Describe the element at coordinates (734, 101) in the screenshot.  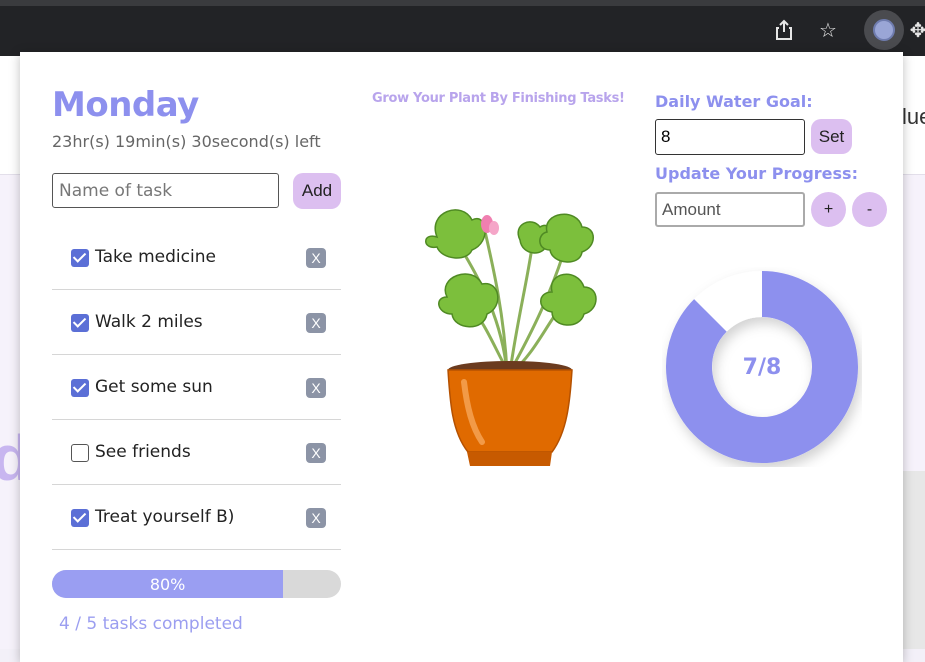
I see `water-goal-label: Daily Water Goal:` at that location.